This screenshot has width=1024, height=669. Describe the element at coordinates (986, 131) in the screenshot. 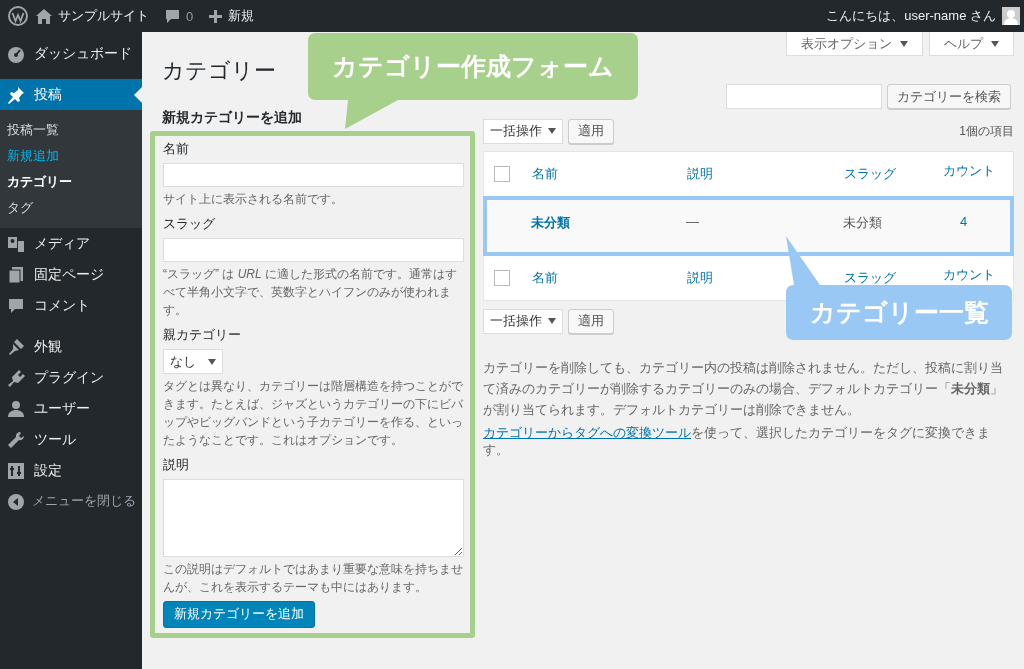

I see `item-count: 1個の項目` at that location.